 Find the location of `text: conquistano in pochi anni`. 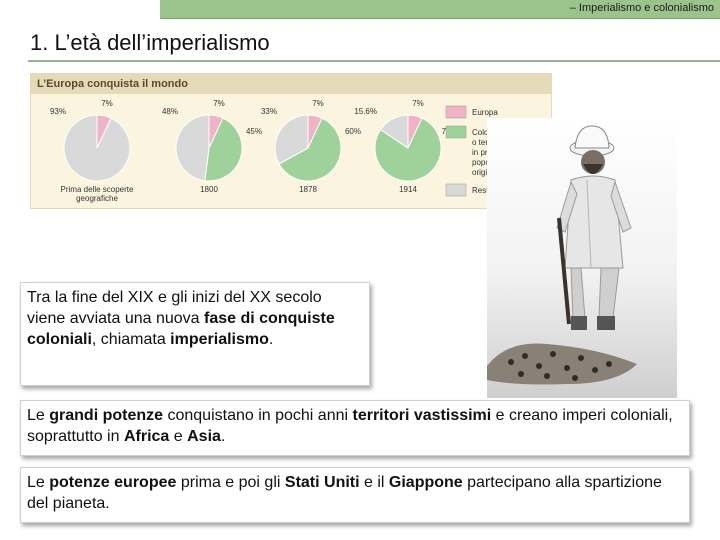

text: conquistano in pochi anni is located at coordinates (258, 415).